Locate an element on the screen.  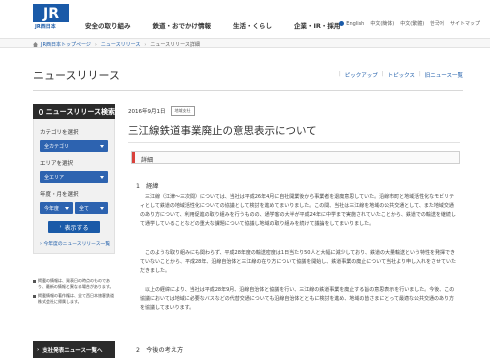
nav-safety: 安全の取り組み is located at coordinates (108, 25).